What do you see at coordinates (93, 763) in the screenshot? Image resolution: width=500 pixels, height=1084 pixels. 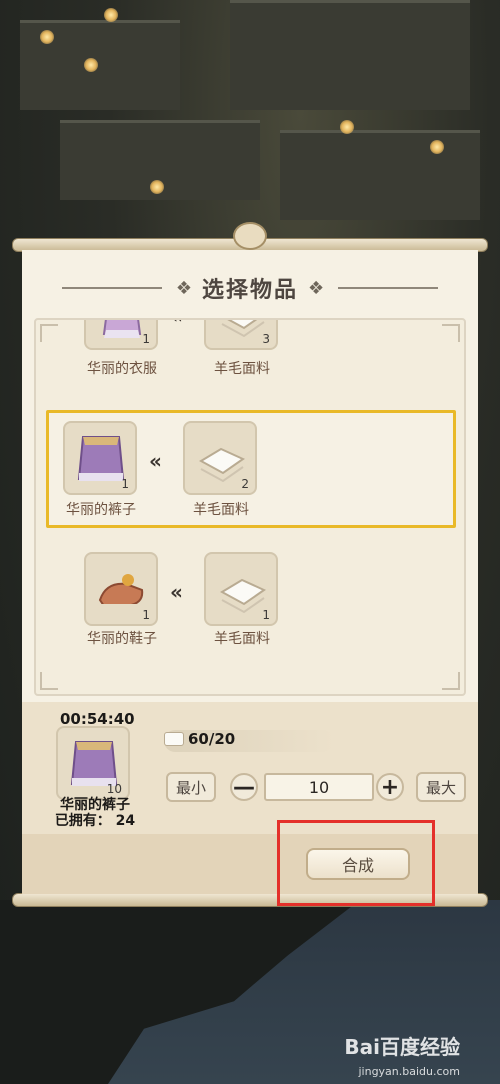 I see `result-slot: 10` at bounding box center [93, 763].